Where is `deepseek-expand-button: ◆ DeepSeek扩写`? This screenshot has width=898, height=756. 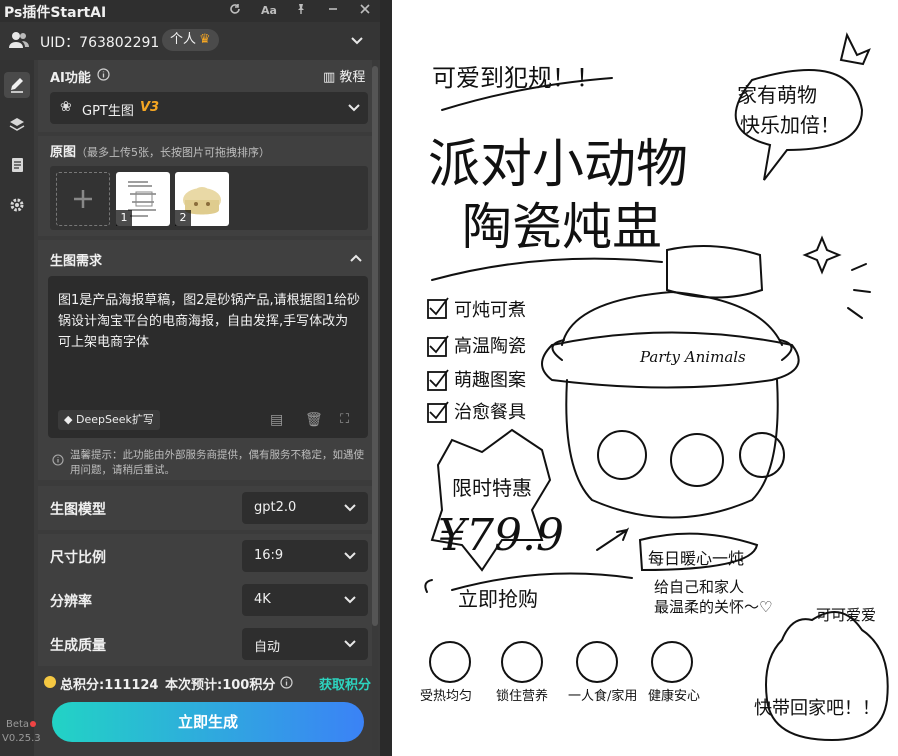 deepseek-expand-button: ◆ DeepSeek扩写 is located at coordinates (109, 420).